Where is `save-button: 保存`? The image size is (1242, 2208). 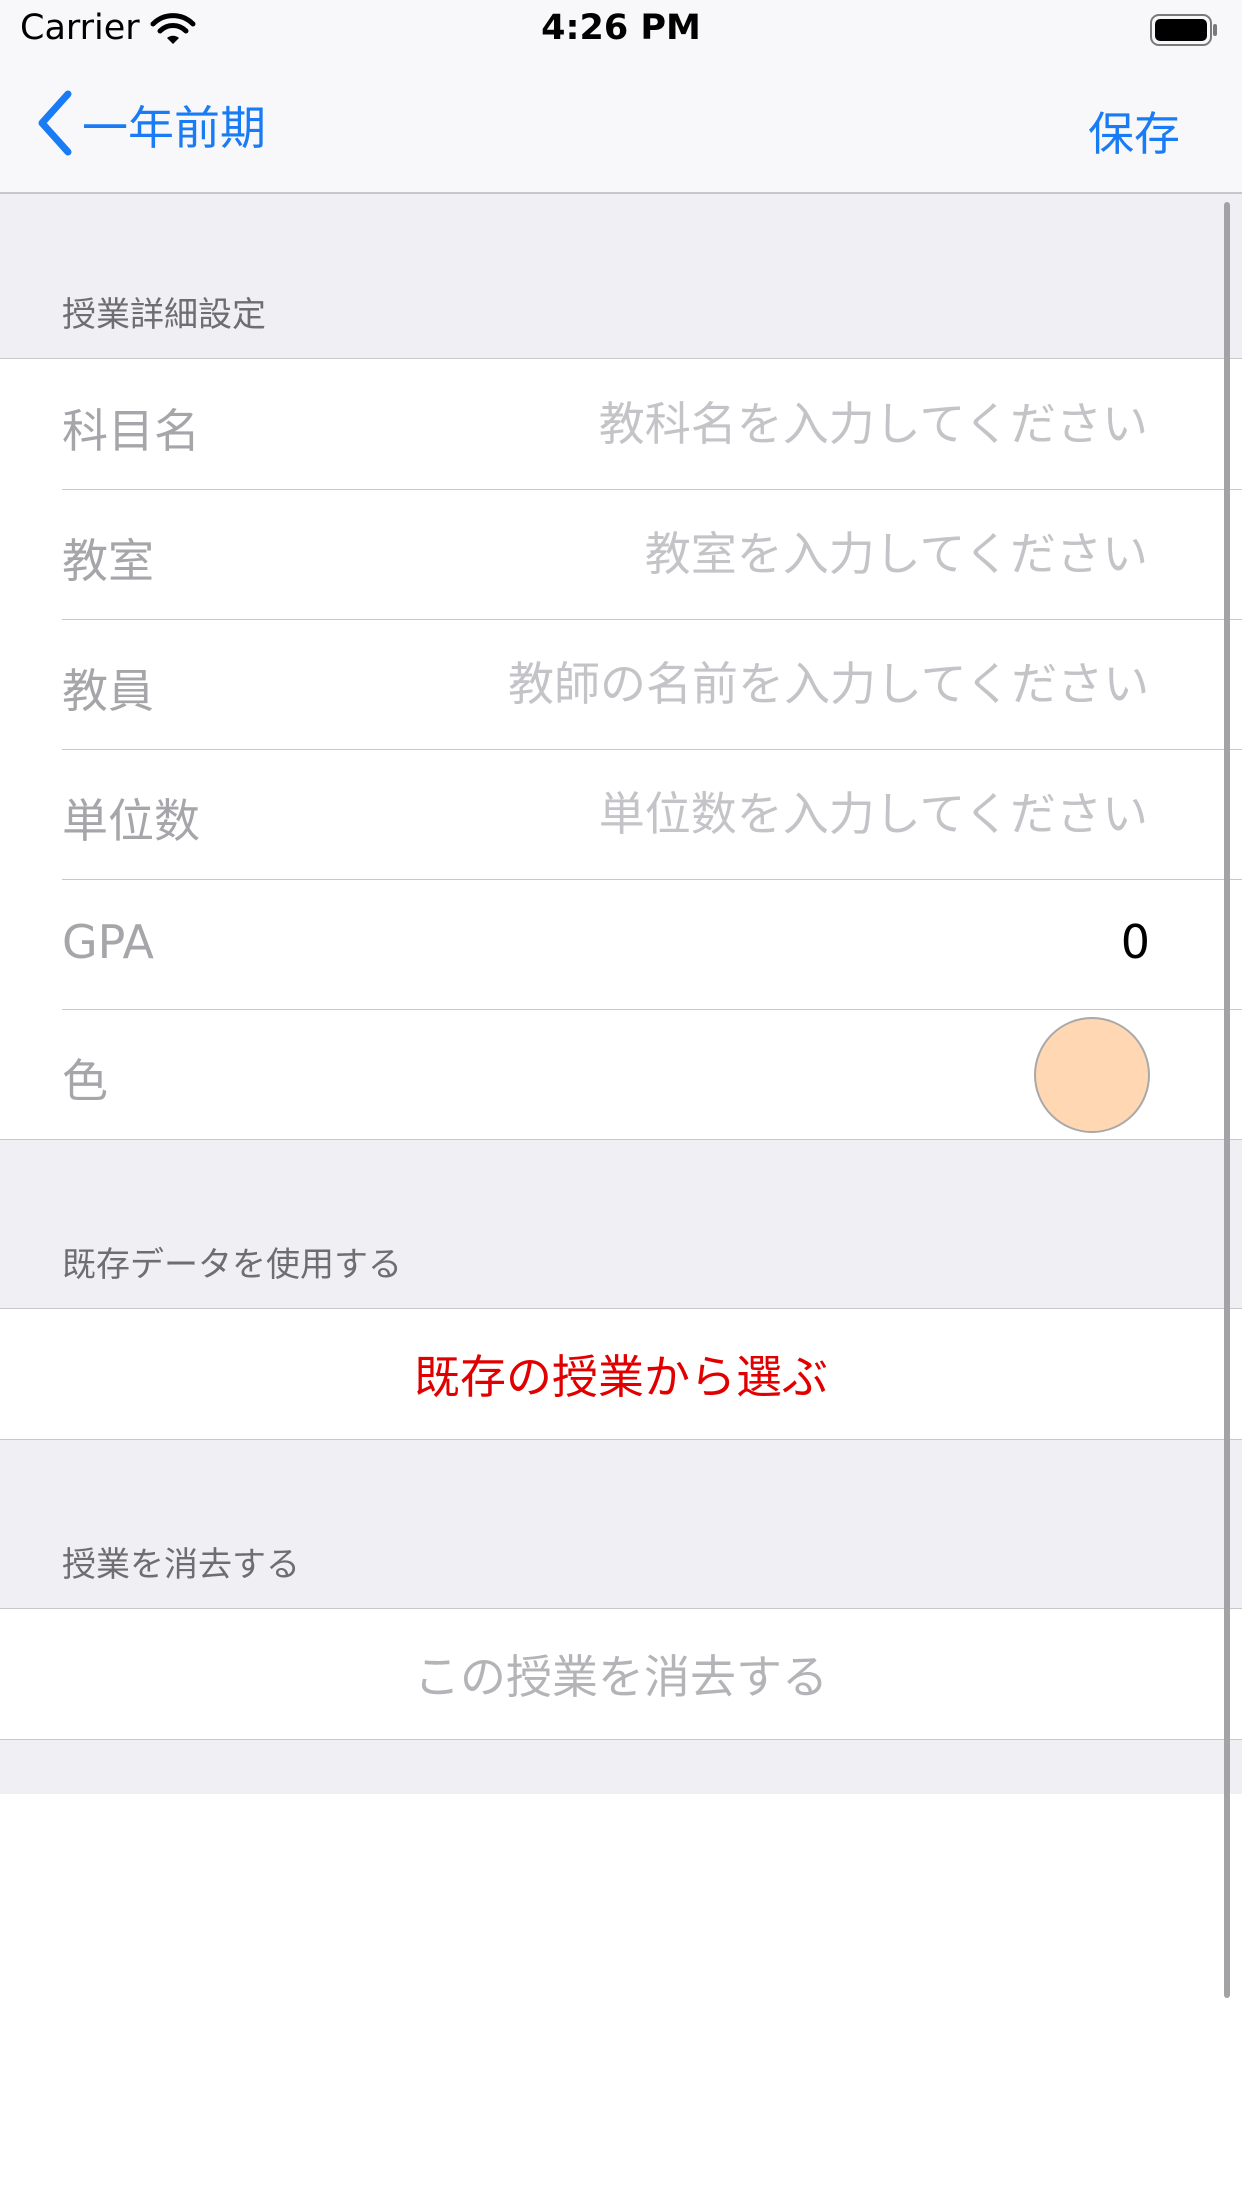
save-button: 保存 is located at coordinates (1134, 131).